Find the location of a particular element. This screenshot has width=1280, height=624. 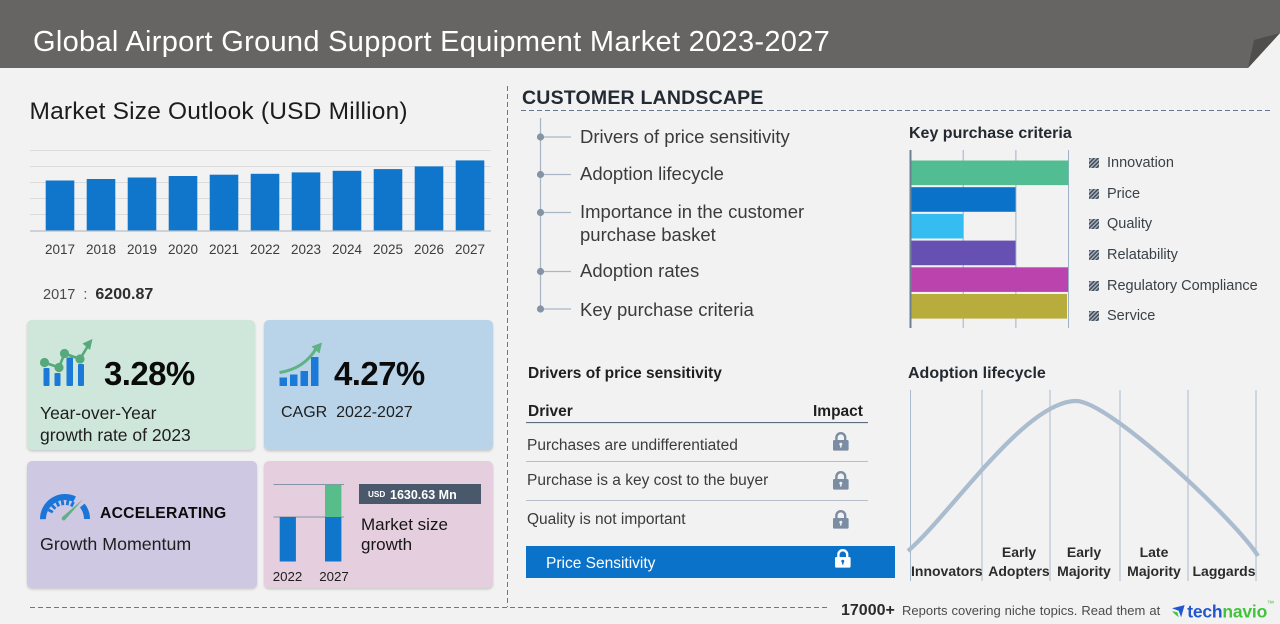

svg-text: technavio is located at coordinates (1227, 612).